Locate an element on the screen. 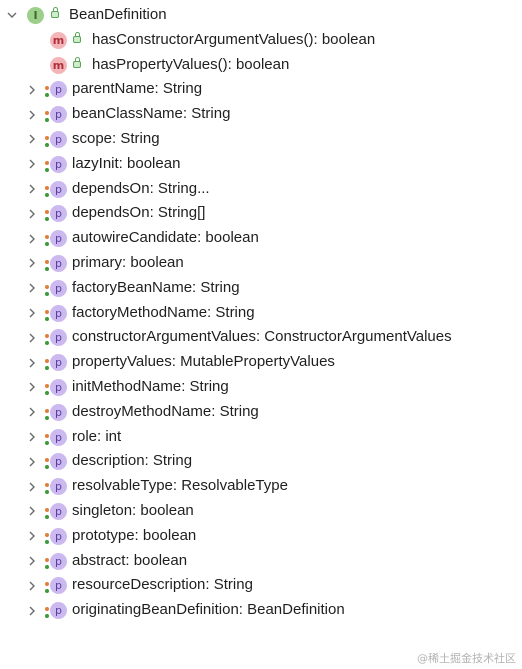  tree-row-method: m hasPropertyValues(): boolean is located at coordinates (261, 65).